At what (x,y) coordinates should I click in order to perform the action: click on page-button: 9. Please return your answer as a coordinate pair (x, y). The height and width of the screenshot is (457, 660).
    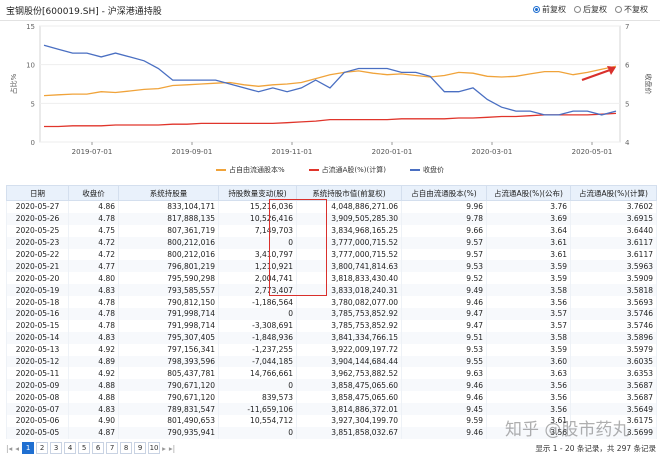
    Looking at the image, I should click on (140, 448).